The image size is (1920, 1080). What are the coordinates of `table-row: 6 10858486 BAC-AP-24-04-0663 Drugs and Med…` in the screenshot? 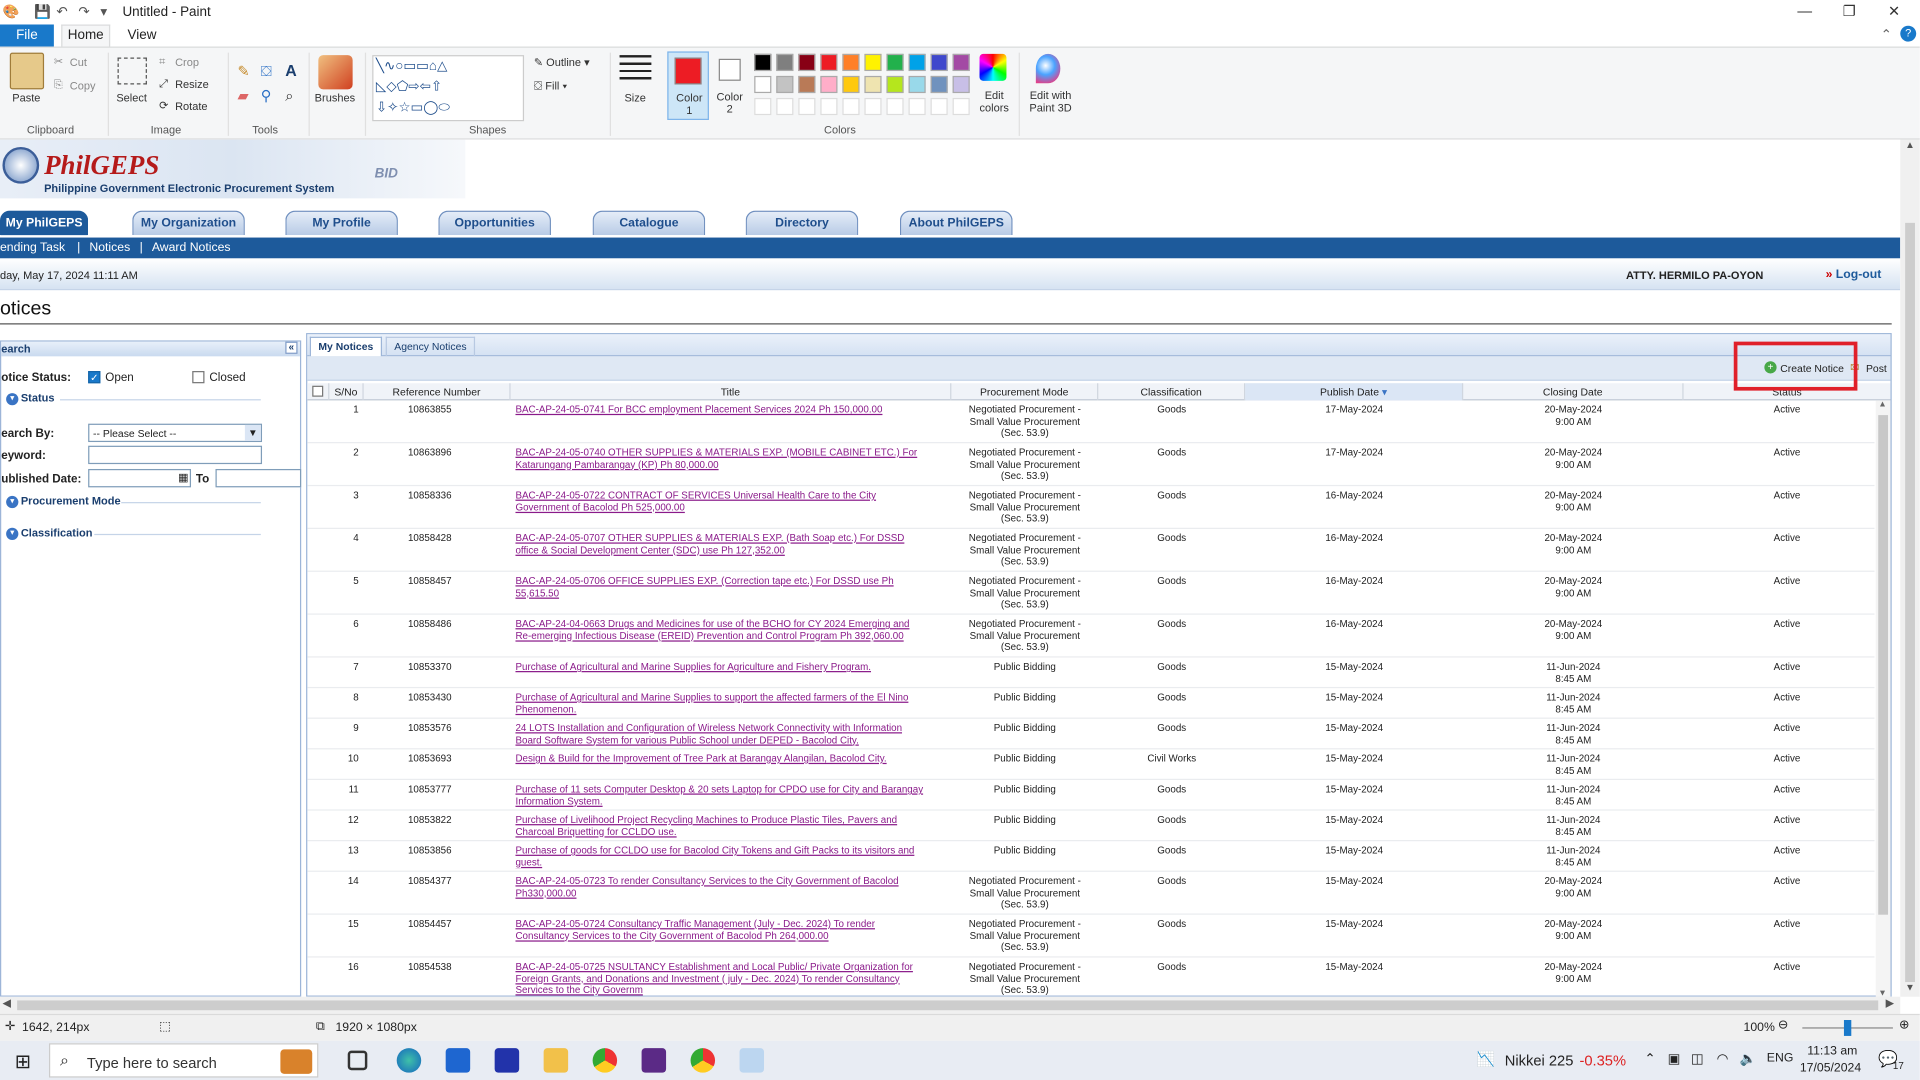 It's located at (1091, 636).